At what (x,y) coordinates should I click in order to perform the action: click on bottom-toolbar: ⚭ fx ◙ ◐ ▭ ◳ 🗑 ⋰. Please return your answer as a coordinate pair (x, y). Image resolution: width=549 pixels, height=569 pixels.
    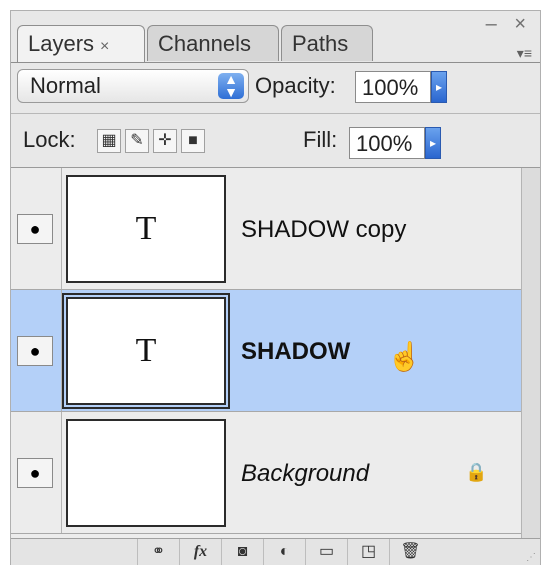
    Looking at the image, I should click on (275, 551).